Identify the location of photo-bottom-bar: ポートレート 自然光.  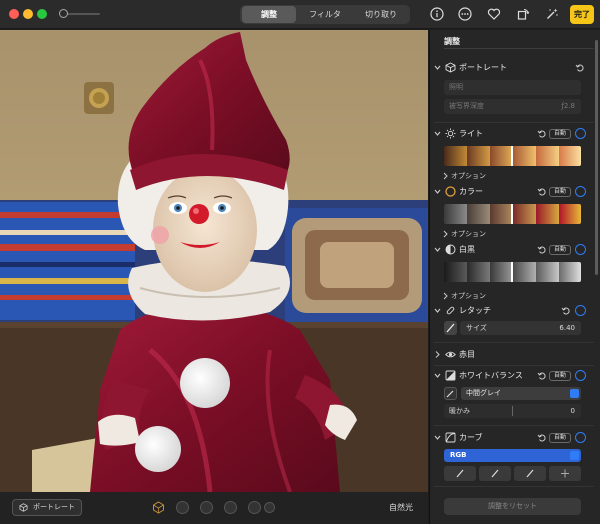
(214, 508).